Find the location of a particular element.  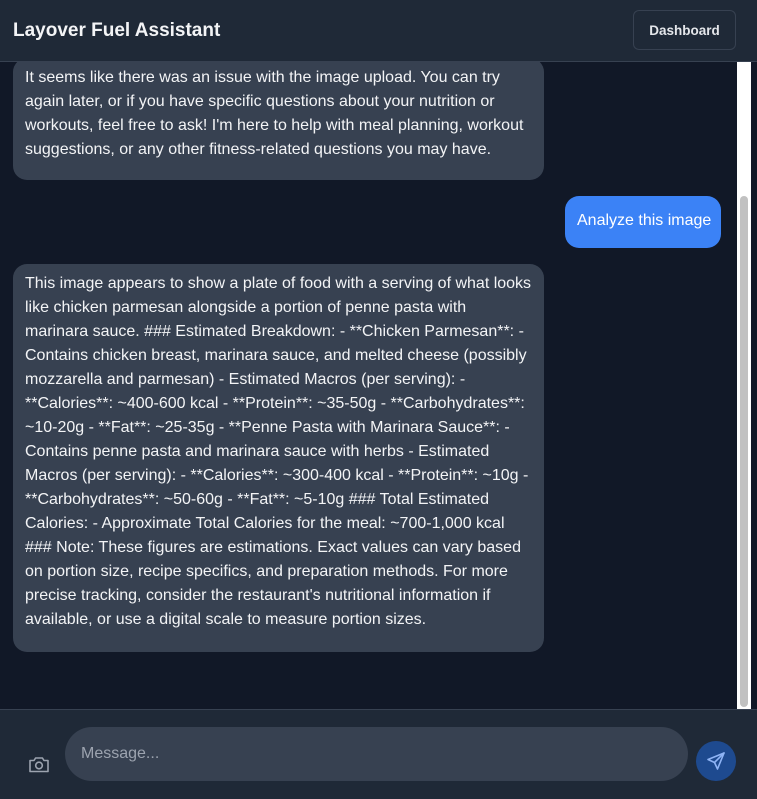

message-input is located at coordinates (376, 754).